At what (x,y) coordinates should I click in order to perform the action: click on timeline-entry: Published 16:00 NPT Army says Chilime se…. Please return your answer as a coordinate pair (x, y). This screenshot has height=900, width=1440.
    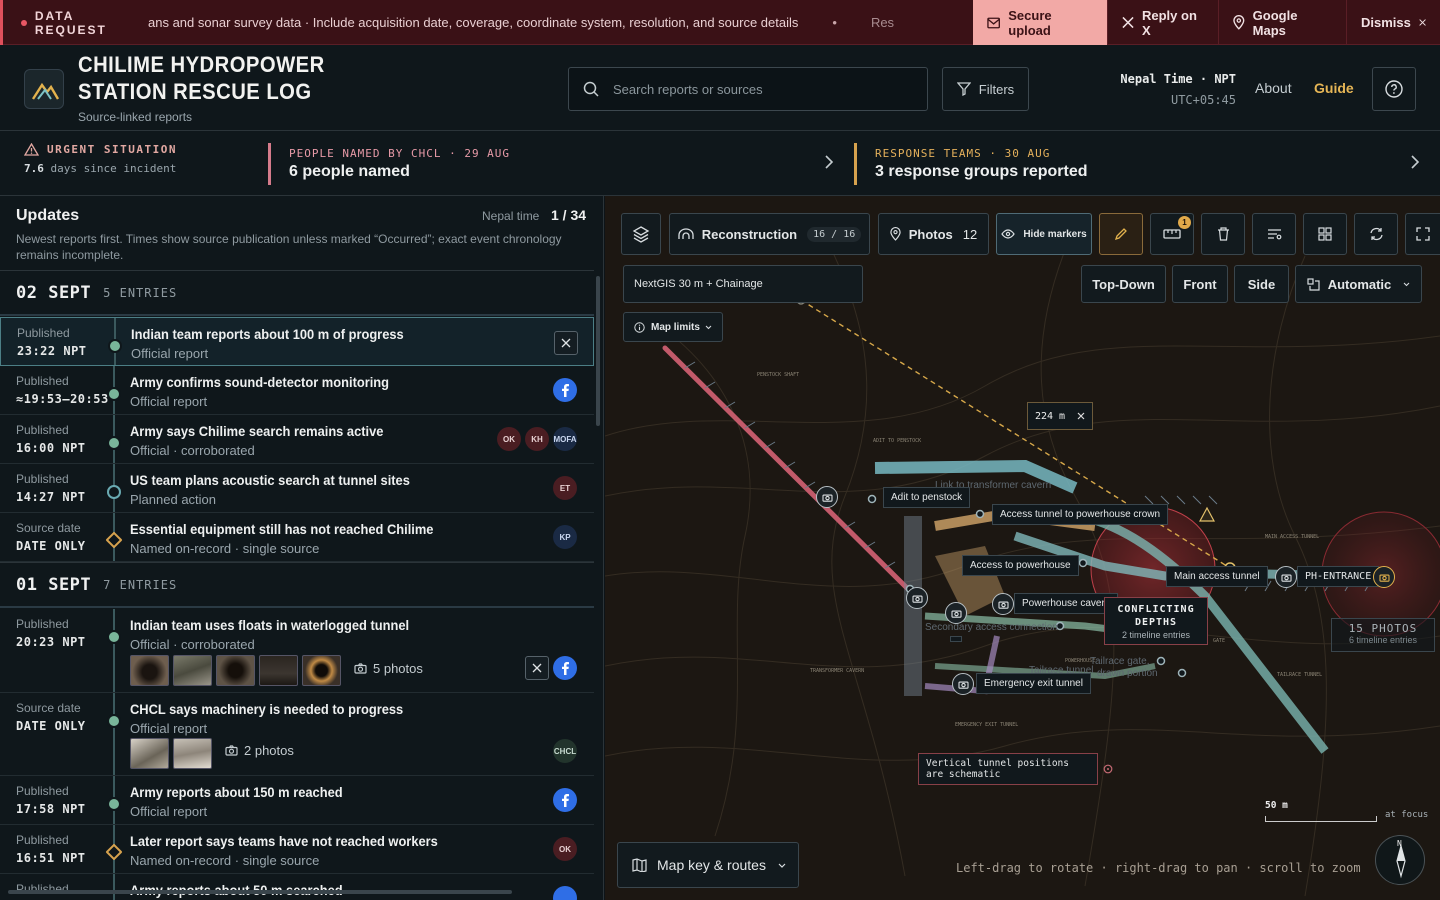
    Looking at the image, I should click on (297, 439).